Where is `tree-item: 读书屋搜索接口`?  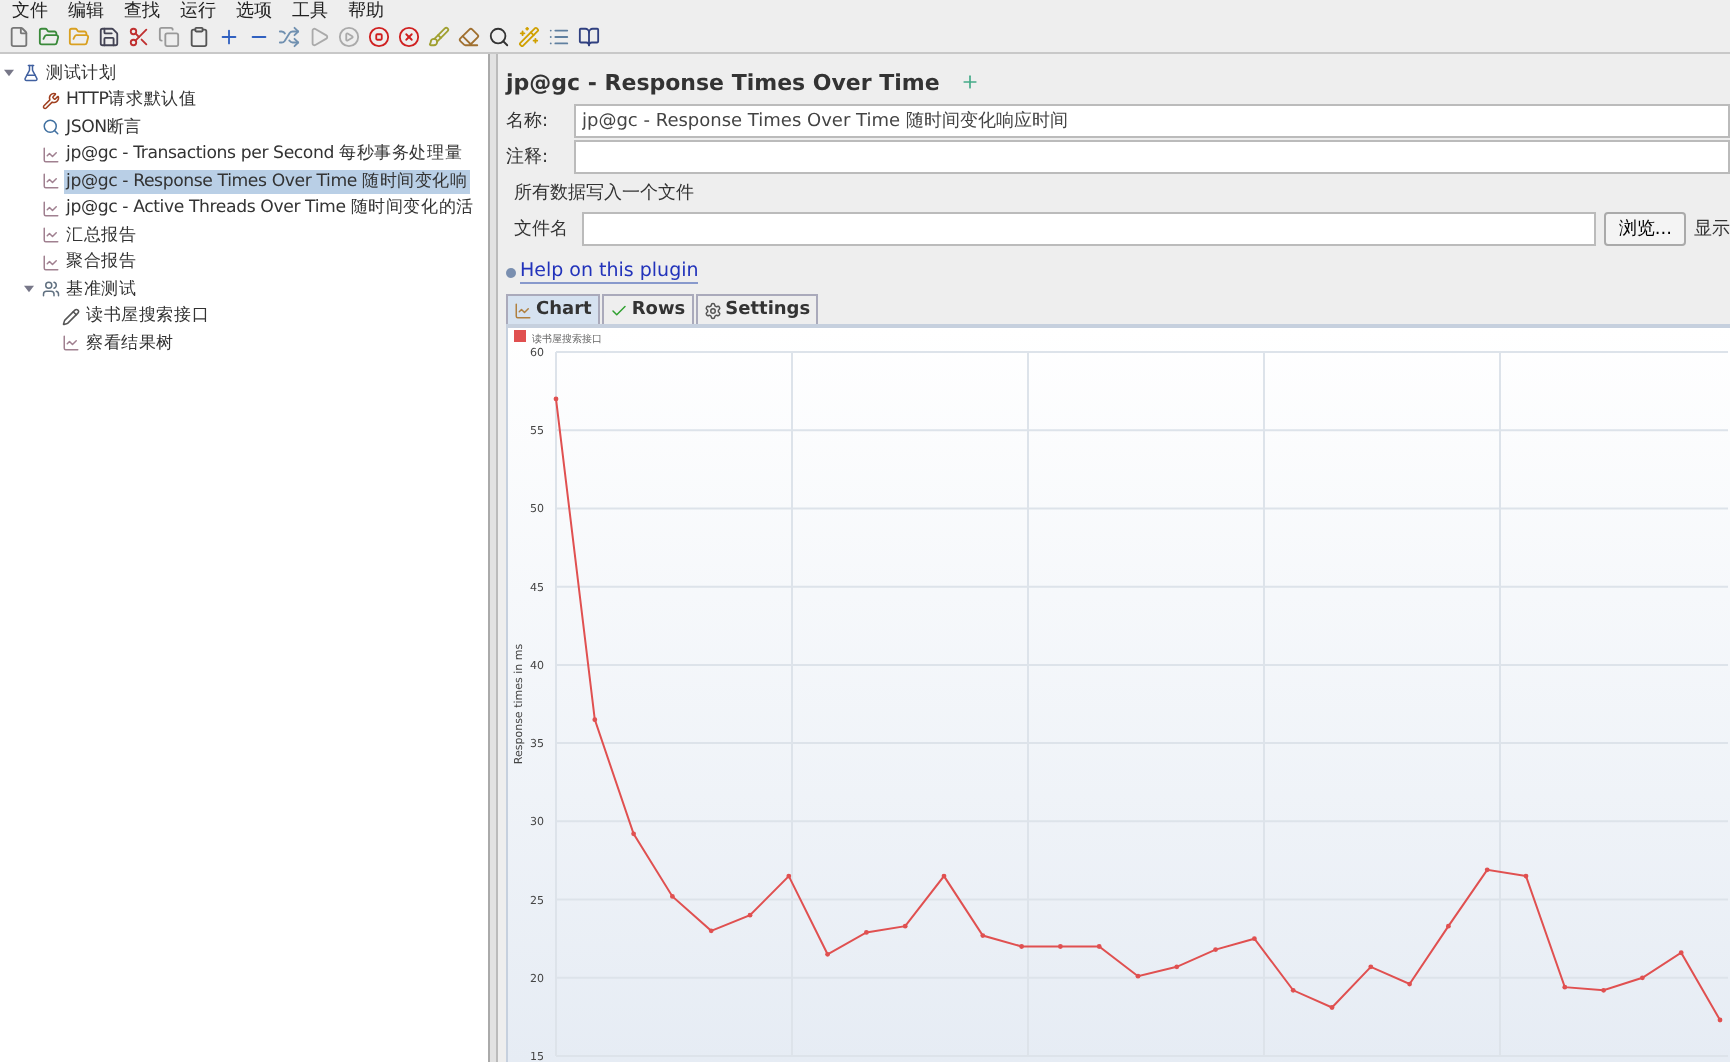 tree-item: 读书屋搜索接口 is located at coordinates (148, 316).